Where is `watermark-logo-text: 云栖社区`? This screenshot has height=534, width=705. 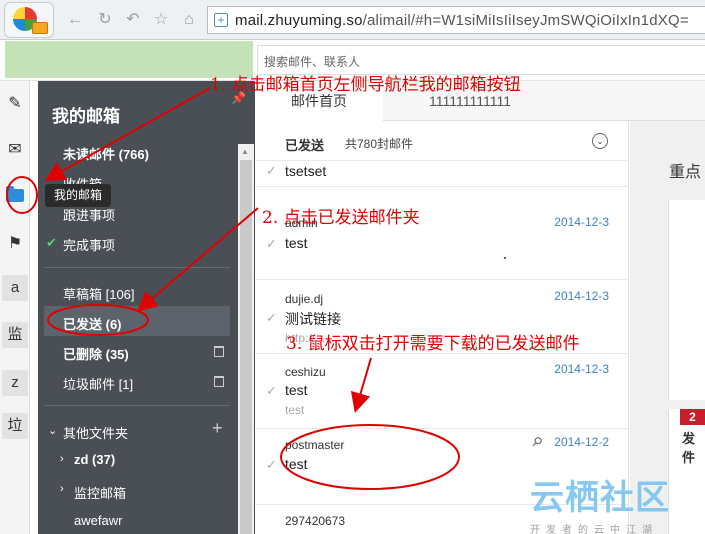
watermark-logo-text: 云栖社区 is located at coordinates (600, 498).